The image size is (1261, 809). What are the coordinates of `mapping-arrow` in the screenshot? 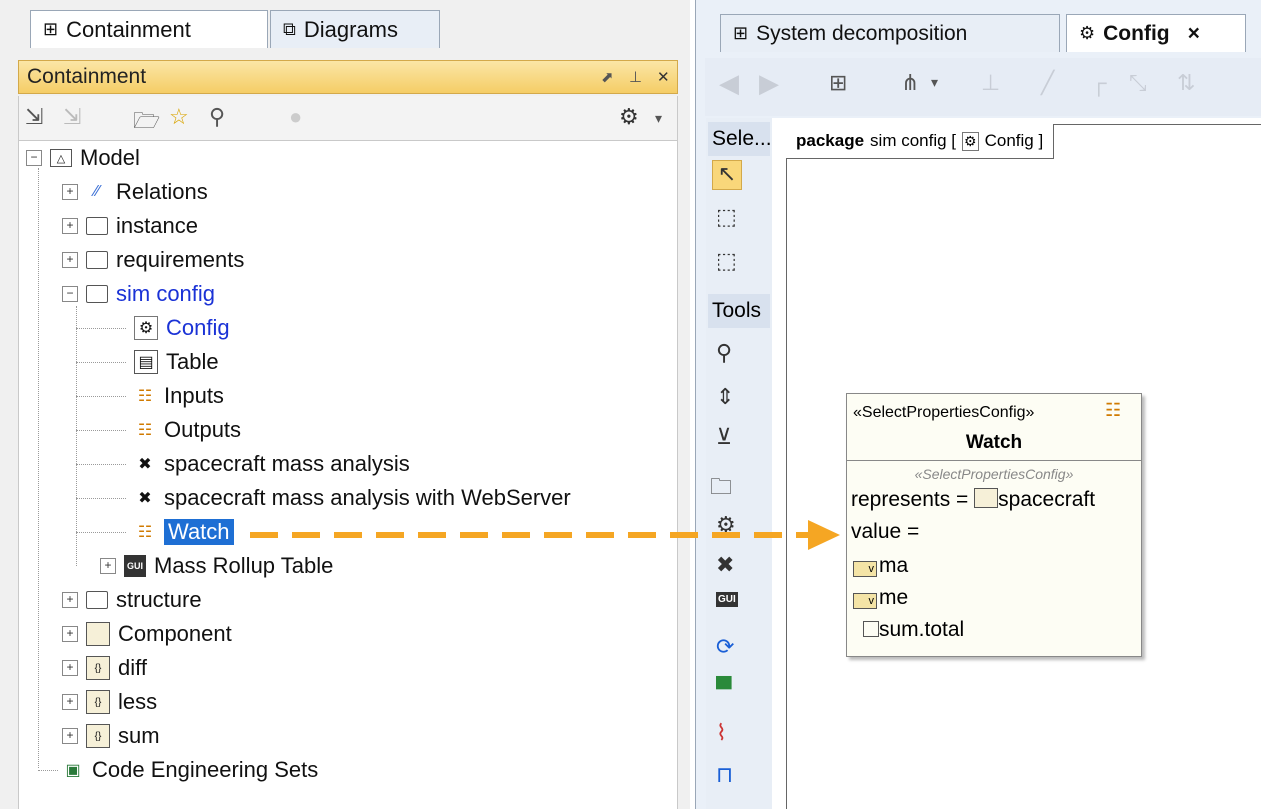 It's located at (545, 535).